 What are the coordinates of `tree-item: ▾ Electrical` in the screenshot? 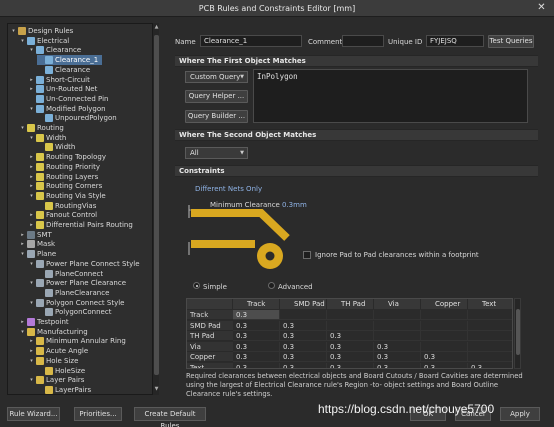 It's located at (44, 41).